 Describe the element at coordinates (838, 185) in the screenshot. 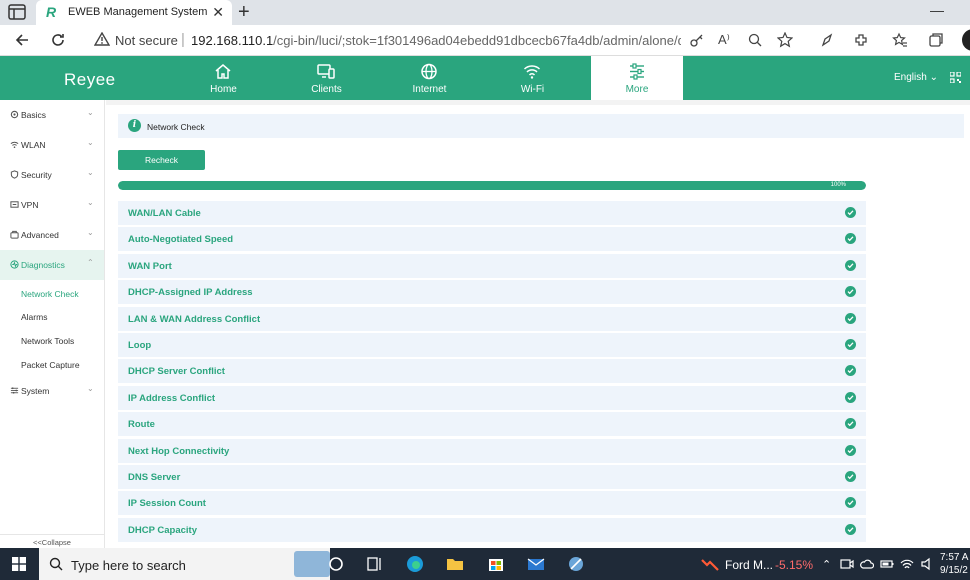

I see `progress-percent: 100%` at that location.